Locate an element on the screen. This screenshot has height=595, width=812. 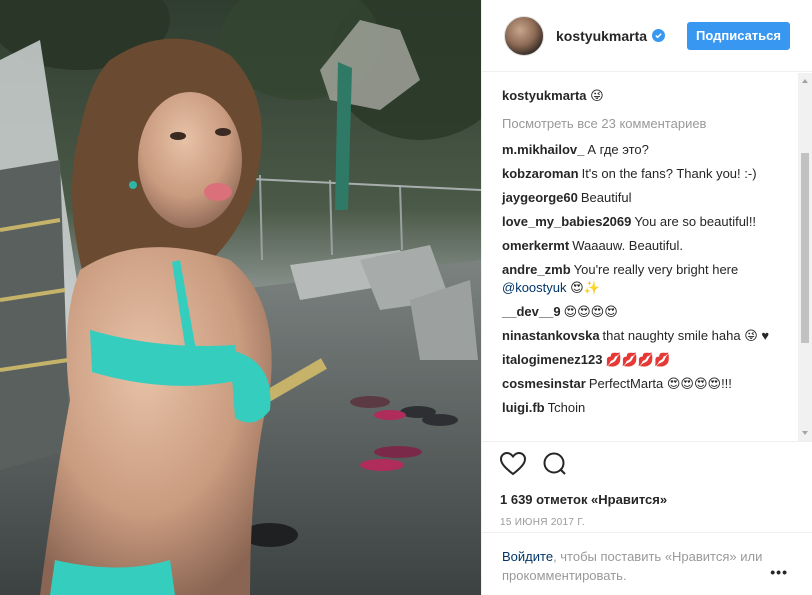
comment-text: 😍😍😍😍 is located at coordinates (590, 311).